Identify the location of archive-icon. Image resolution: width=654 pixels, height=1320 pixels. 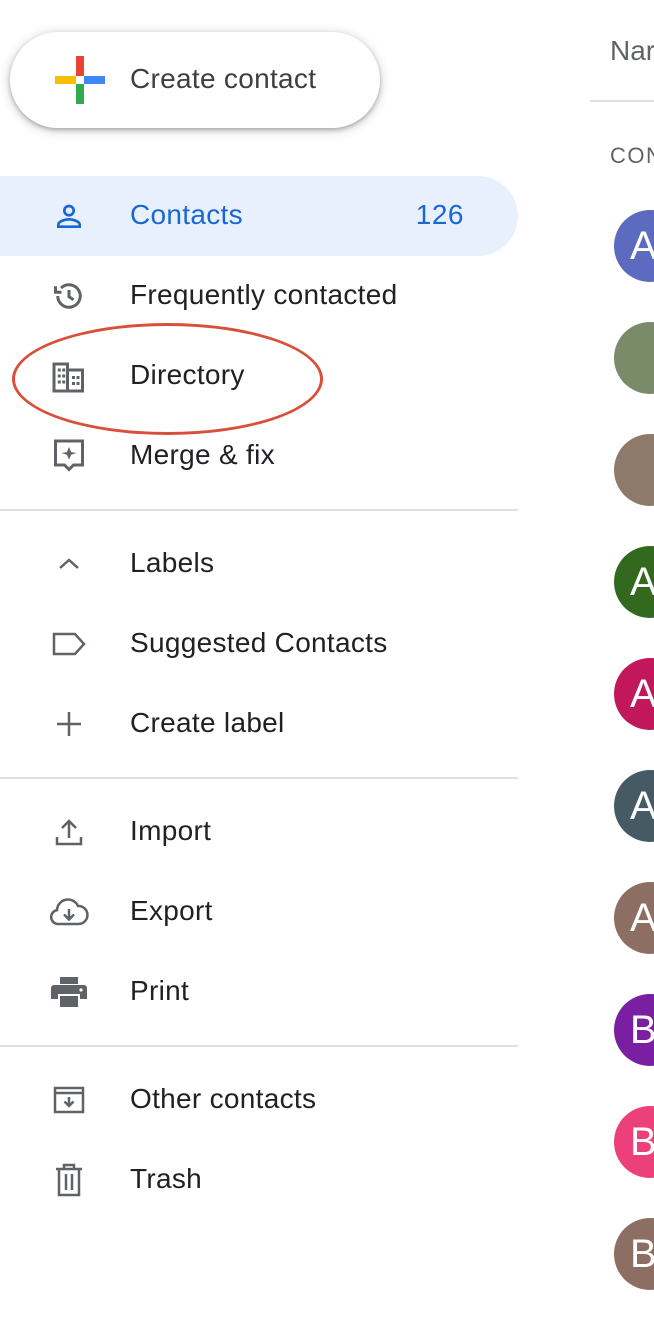
(69, 1100).